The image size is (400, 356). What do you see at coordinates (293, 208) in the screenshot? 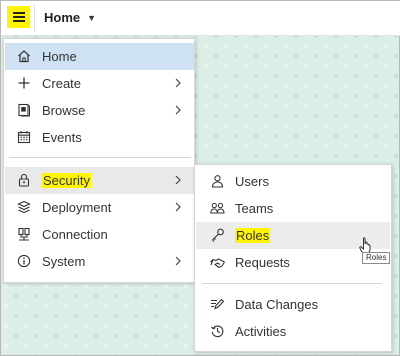
I see `submenu-item-teams: Teams` at bounding box center [293, 208].